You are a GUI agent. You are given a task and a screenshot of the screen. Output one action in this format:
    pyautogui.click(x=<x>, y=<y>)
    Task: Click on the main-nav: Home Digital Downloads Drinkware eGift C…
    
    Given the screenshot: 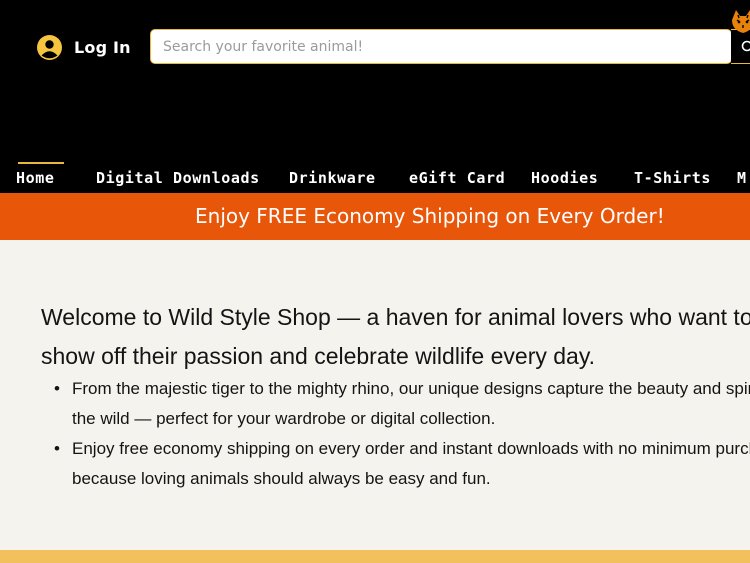 What is the action you would take?
    pyautogui.click(x=375, y=176)
    